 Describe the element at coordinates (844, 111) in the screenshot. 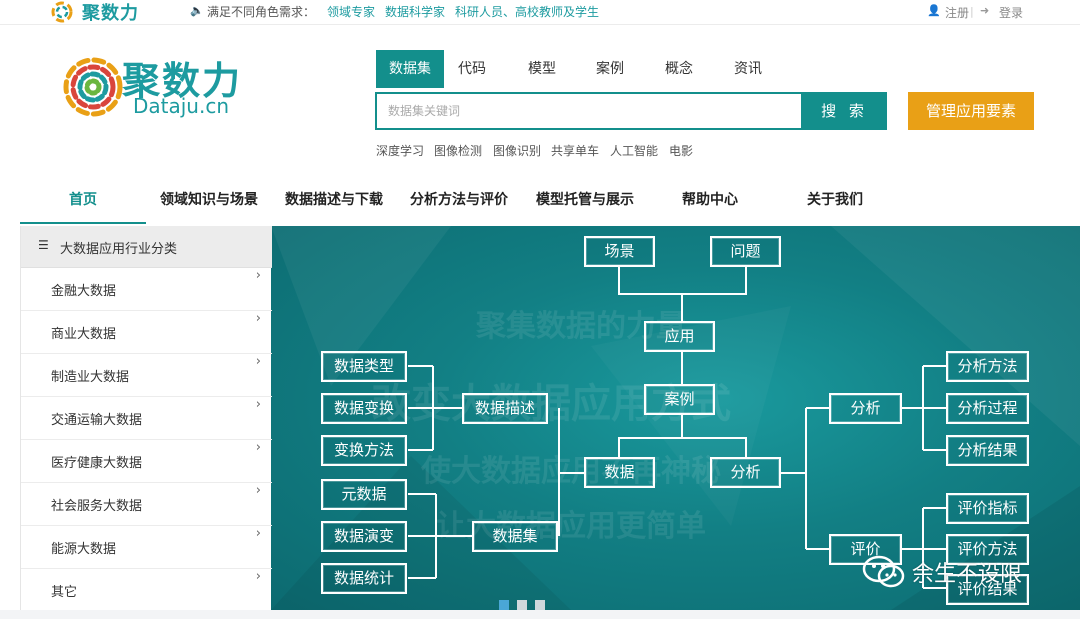

I see `search-button: 搜 索` at that location.